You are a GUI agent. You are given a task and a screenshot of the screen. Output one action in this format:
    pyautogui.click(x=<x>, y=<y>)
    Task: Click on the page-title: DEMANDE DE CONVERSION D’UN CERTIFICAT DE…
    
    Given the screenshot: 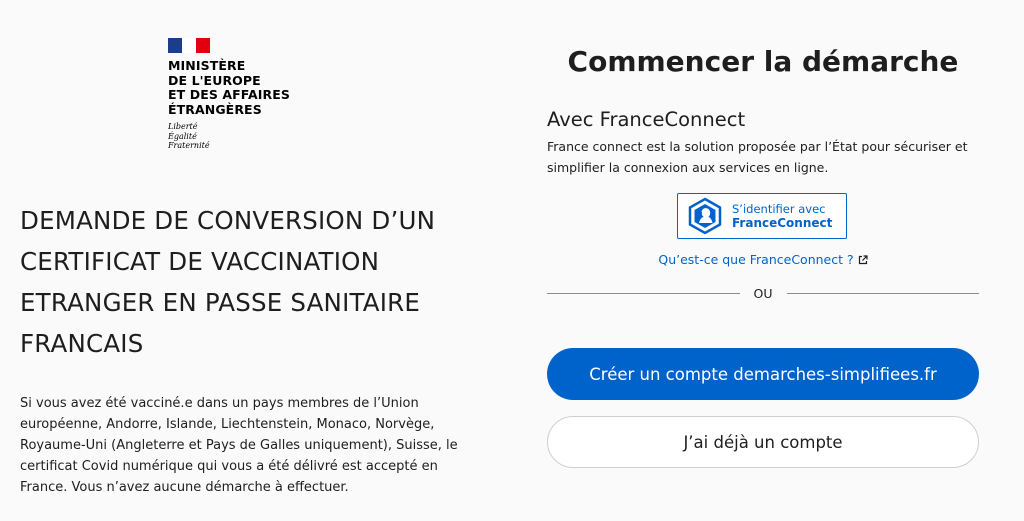 What is the action you would take?
    pyautogui.click(x=228, y=282)
    